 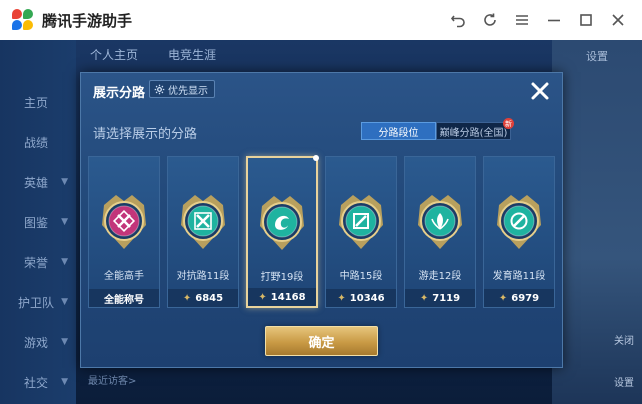 I want to click on close-window-button, so click(x=618, y=20).